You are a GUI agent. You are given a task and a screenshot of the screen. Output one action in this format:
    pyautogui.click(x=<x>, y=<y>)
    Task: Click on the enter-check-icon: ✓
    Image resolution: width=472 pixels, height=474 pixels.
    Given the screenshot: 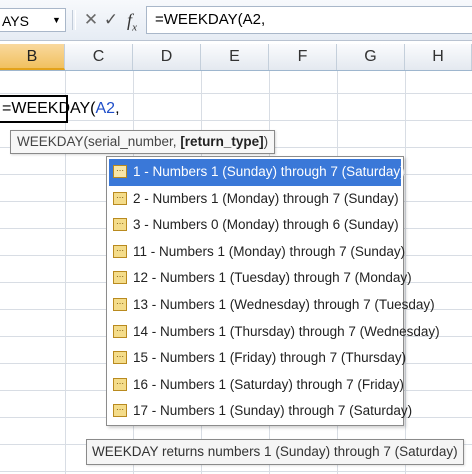 What is the action you would take?
    pyautogui.click(x=111, y=20)
    